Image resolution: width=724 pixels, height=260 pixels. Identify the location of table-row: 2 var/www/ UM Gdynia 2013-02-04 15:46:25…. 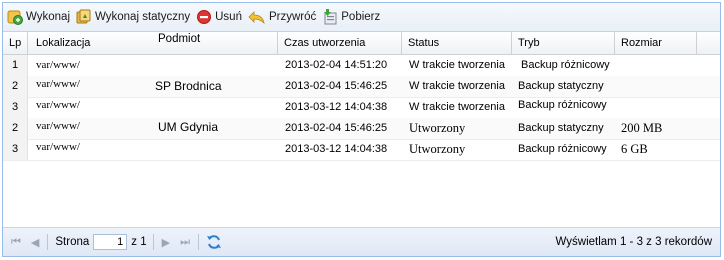
(361, 129).